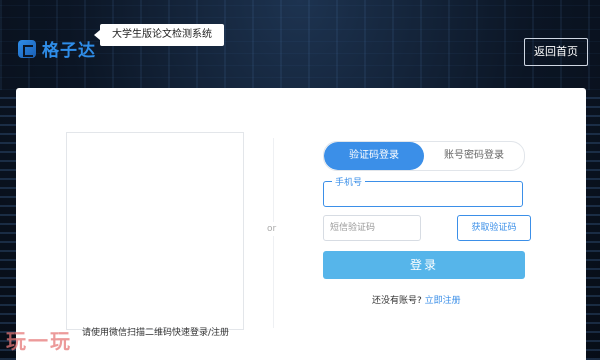 This screenshot has height=360, width=600. What do you see at coordinates (272, 229) in the screenshot?
I see `or-label: or` at bounding box center [272, 229].